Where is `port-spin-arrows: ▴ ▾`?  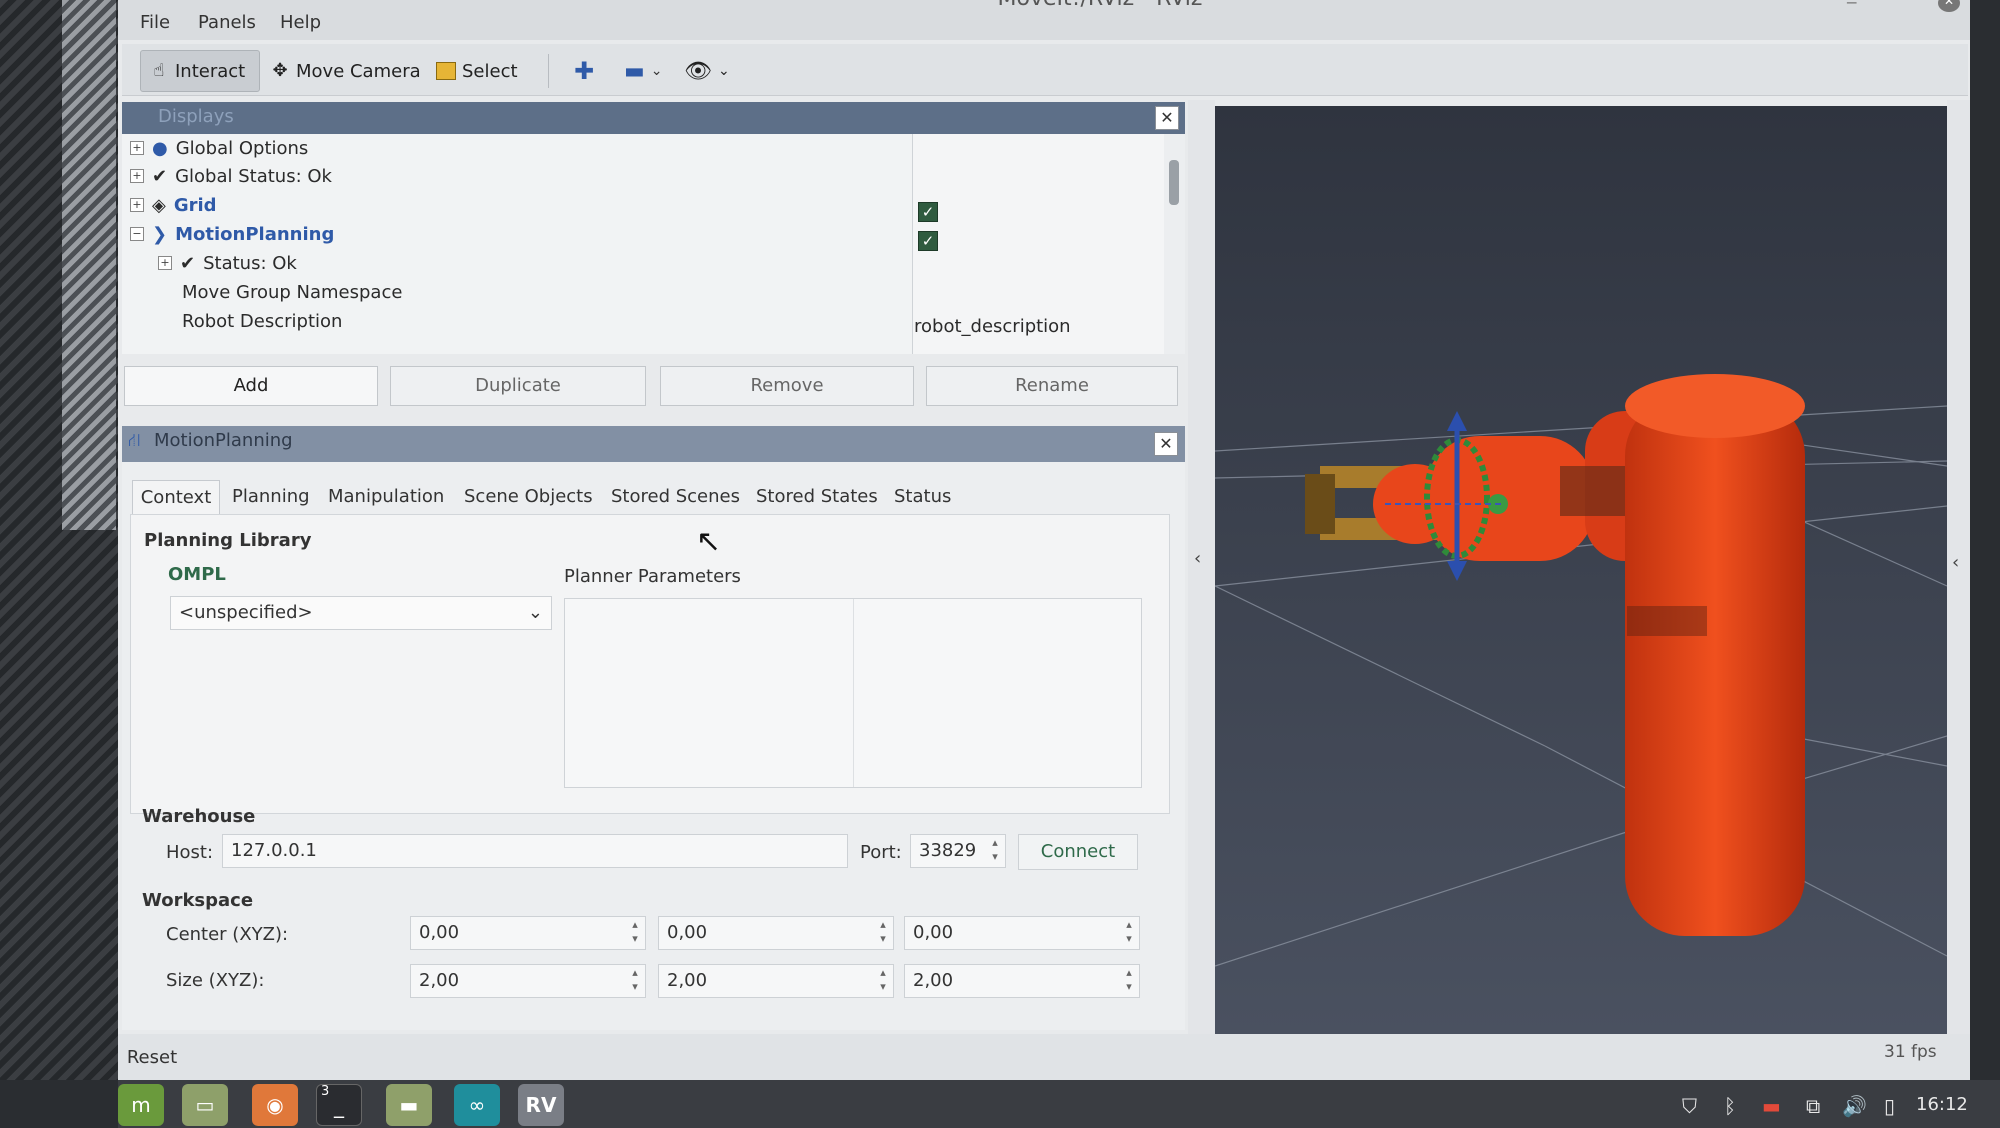
port-spin-arrows: ▴ ▾ is located at coordinates (995, 850).